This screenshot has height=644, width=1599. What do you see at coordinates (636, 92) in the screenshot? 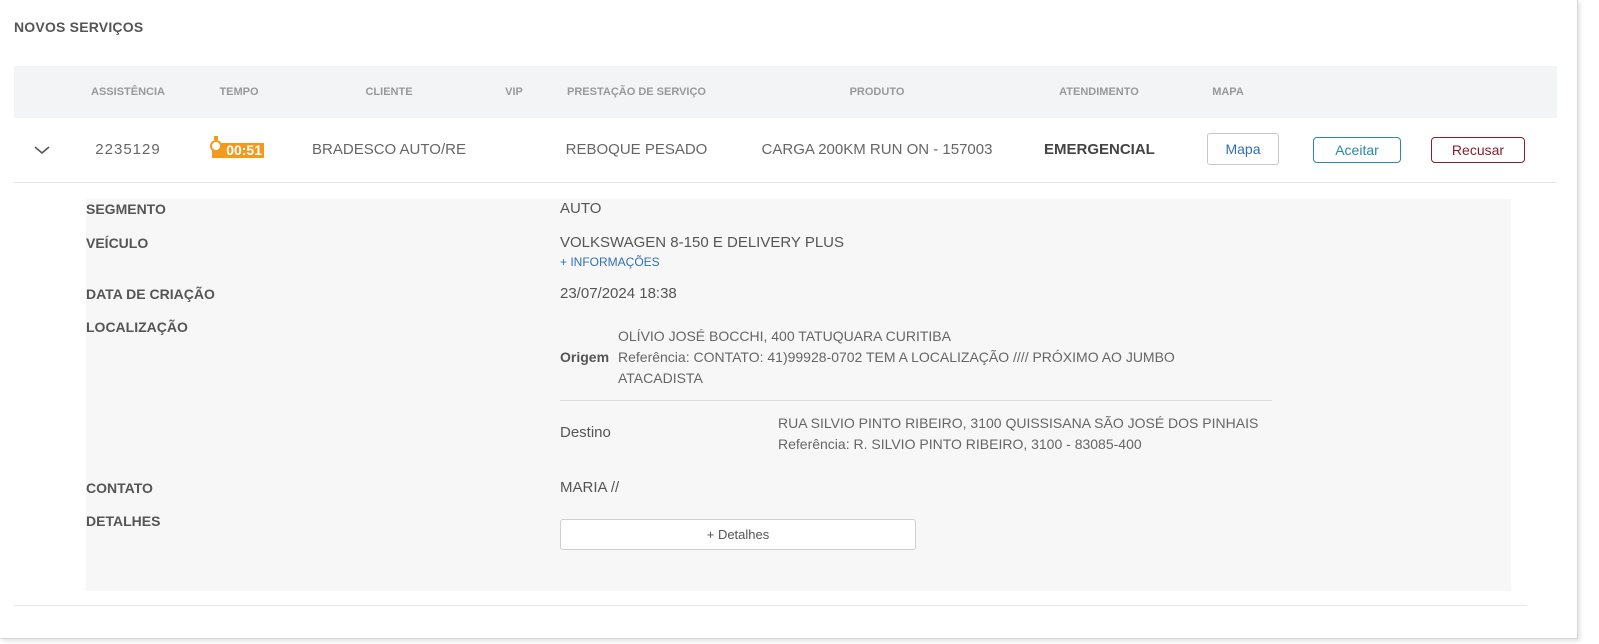
I see `header-prestacao: PRESTAÇÃO DE SERVIÇO` at bounding box center [636, 92].